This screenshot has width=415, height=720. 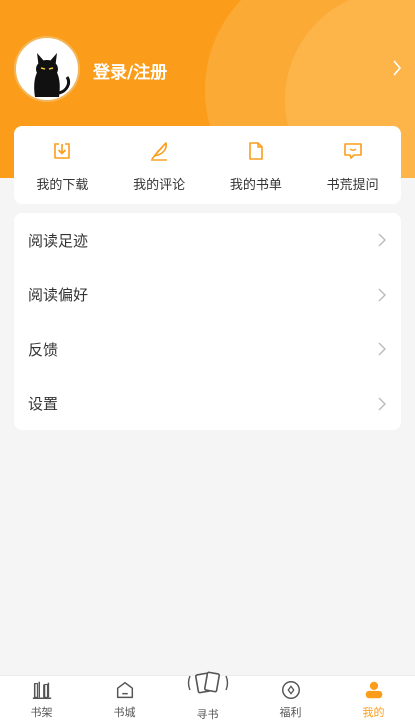 What do you see at coordinates (352, 185) in the screenshot?
I see `quick-action-label: 书荒提问` at bounding box center [352, 185].